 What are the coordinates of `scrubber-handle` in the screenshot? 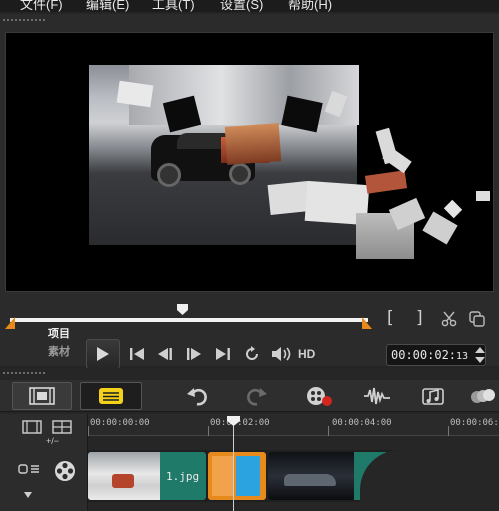 It's located at (182, 309).